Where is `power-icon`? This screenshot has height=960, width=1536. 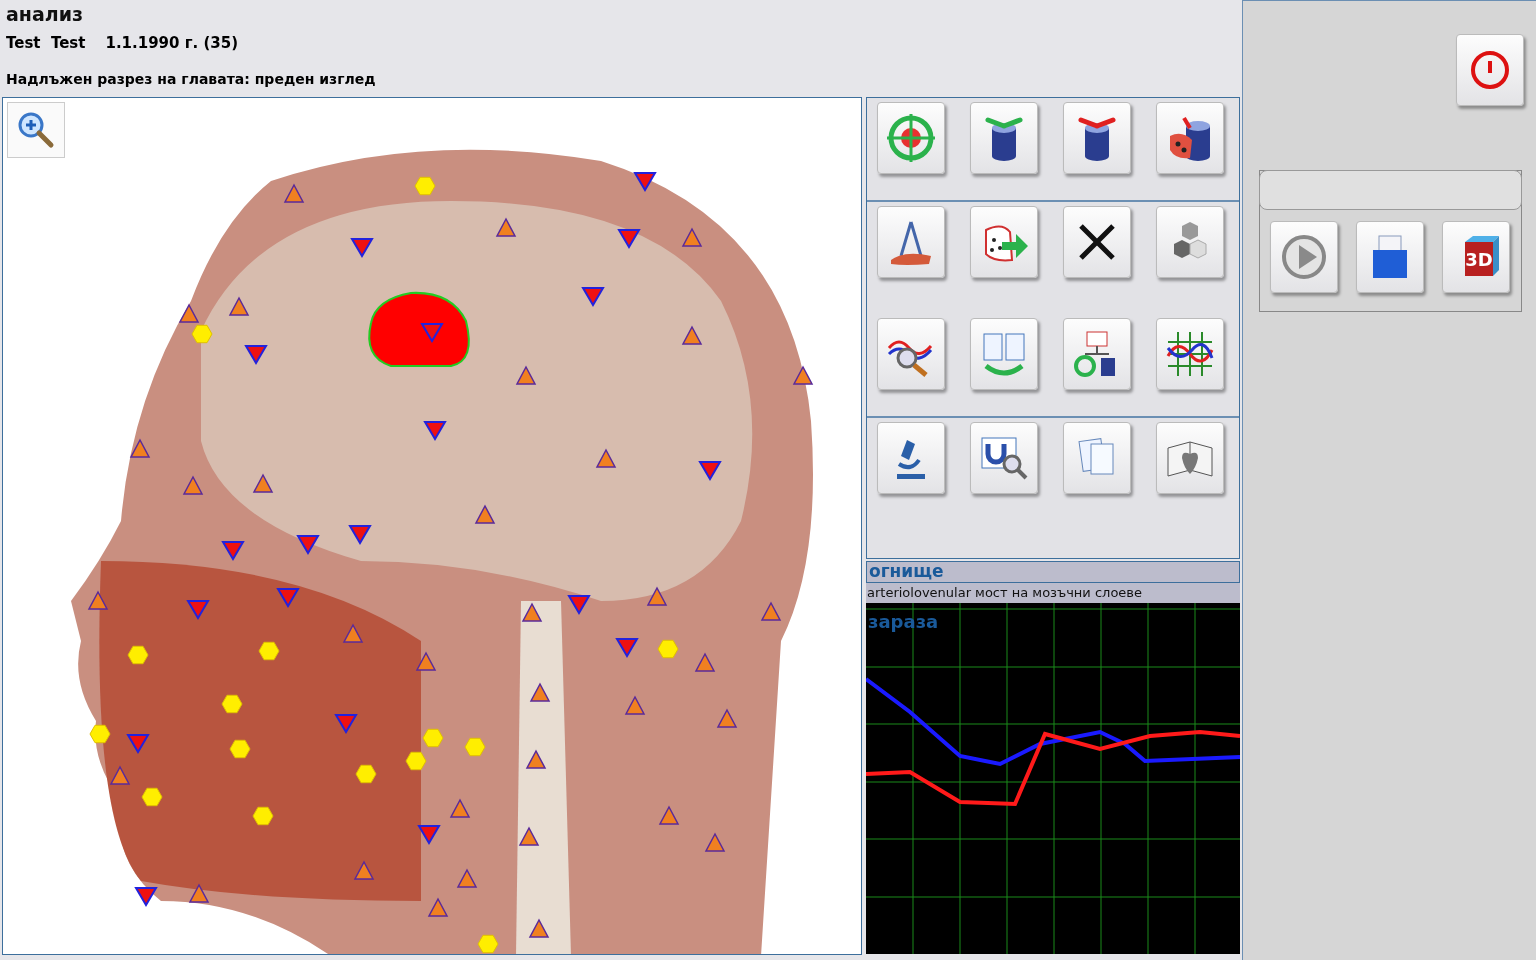
power-icon is located at coordinates (1490, 70).